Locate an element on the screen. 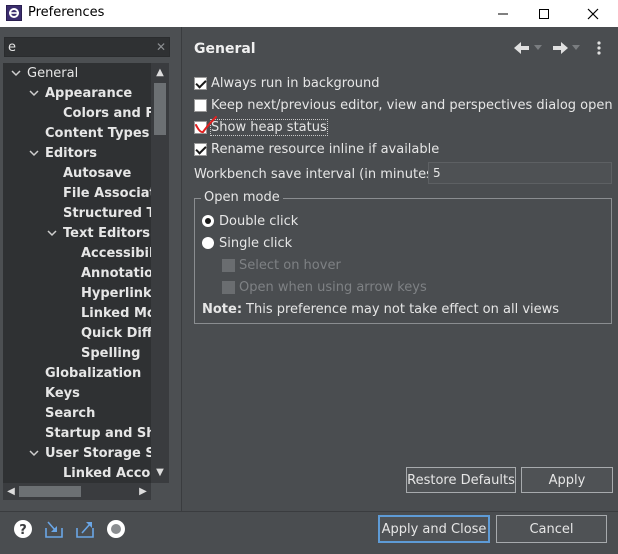  double-click-option: Double click is located at coordinates (250, 221).